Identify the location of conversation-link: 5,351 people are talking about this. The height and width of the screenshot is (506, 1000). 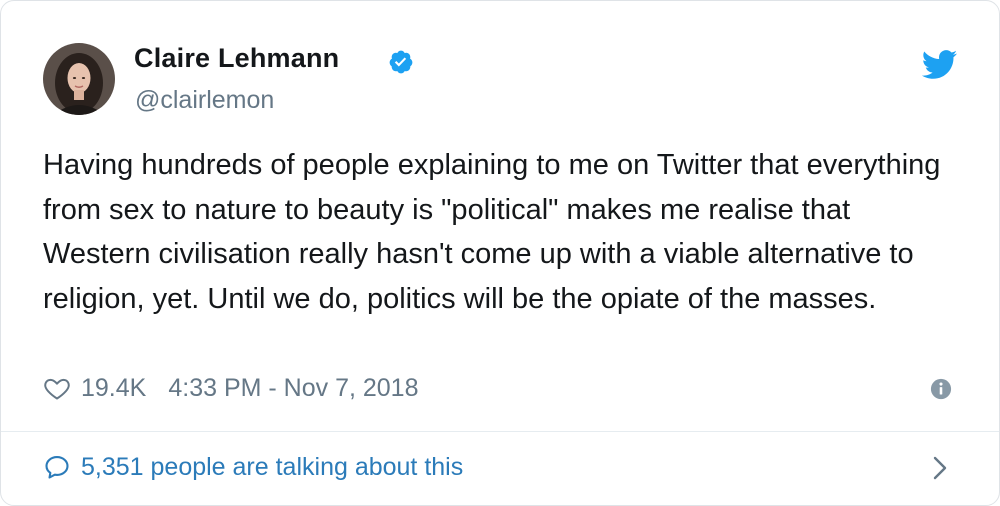
(253, 467).